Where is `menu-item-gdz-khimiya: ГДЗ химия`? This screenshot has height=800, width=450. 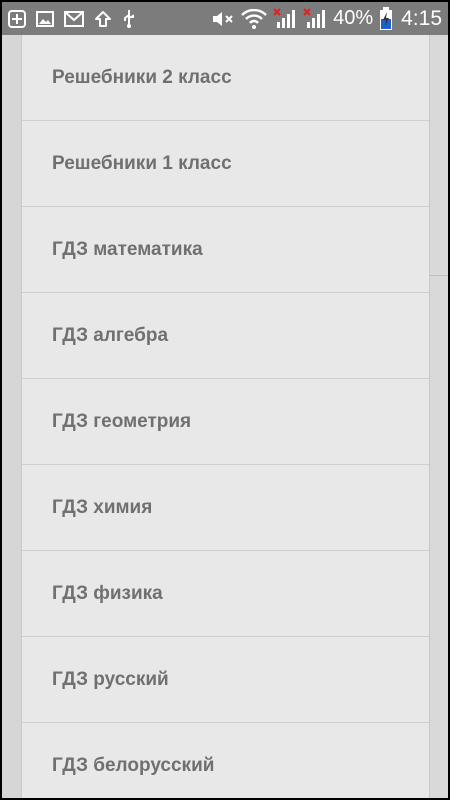
menu-item-gdz-khimiya: ГДЗ химия is located at coordinates (225, 508).